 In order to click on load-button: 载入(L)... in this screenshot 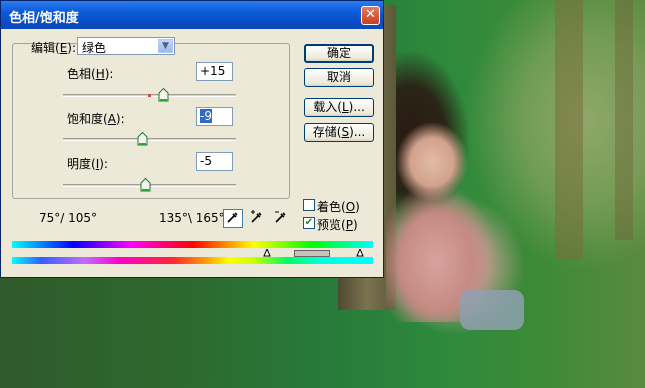, I will do `click(339, 107)`.